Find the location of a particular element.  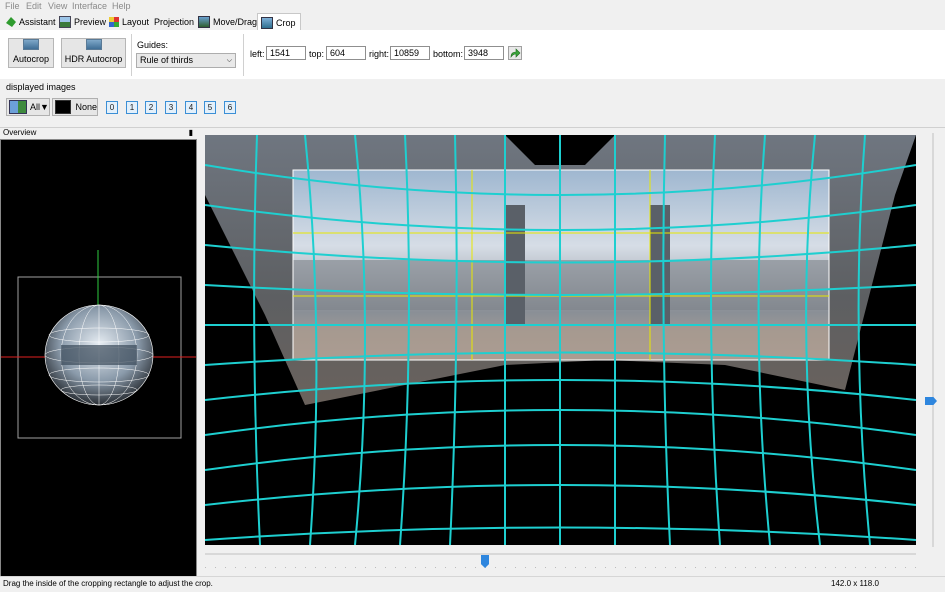

no-images-icon is located at coordinates (63, 107).